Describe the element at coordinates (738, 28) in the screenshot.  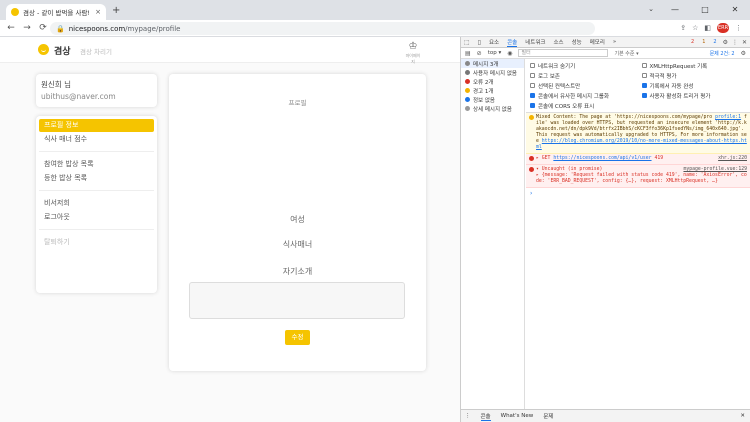
I see `menu-icon: ⋮` at that location.